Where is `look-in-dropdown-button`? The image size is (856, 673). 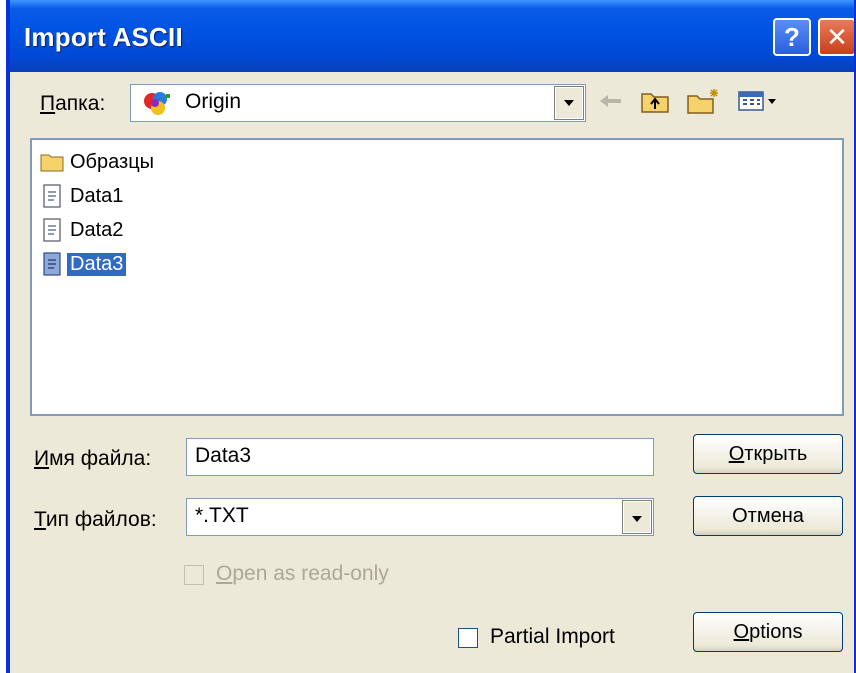 look-in-dropdown-button is located at coordinates (569, 103).